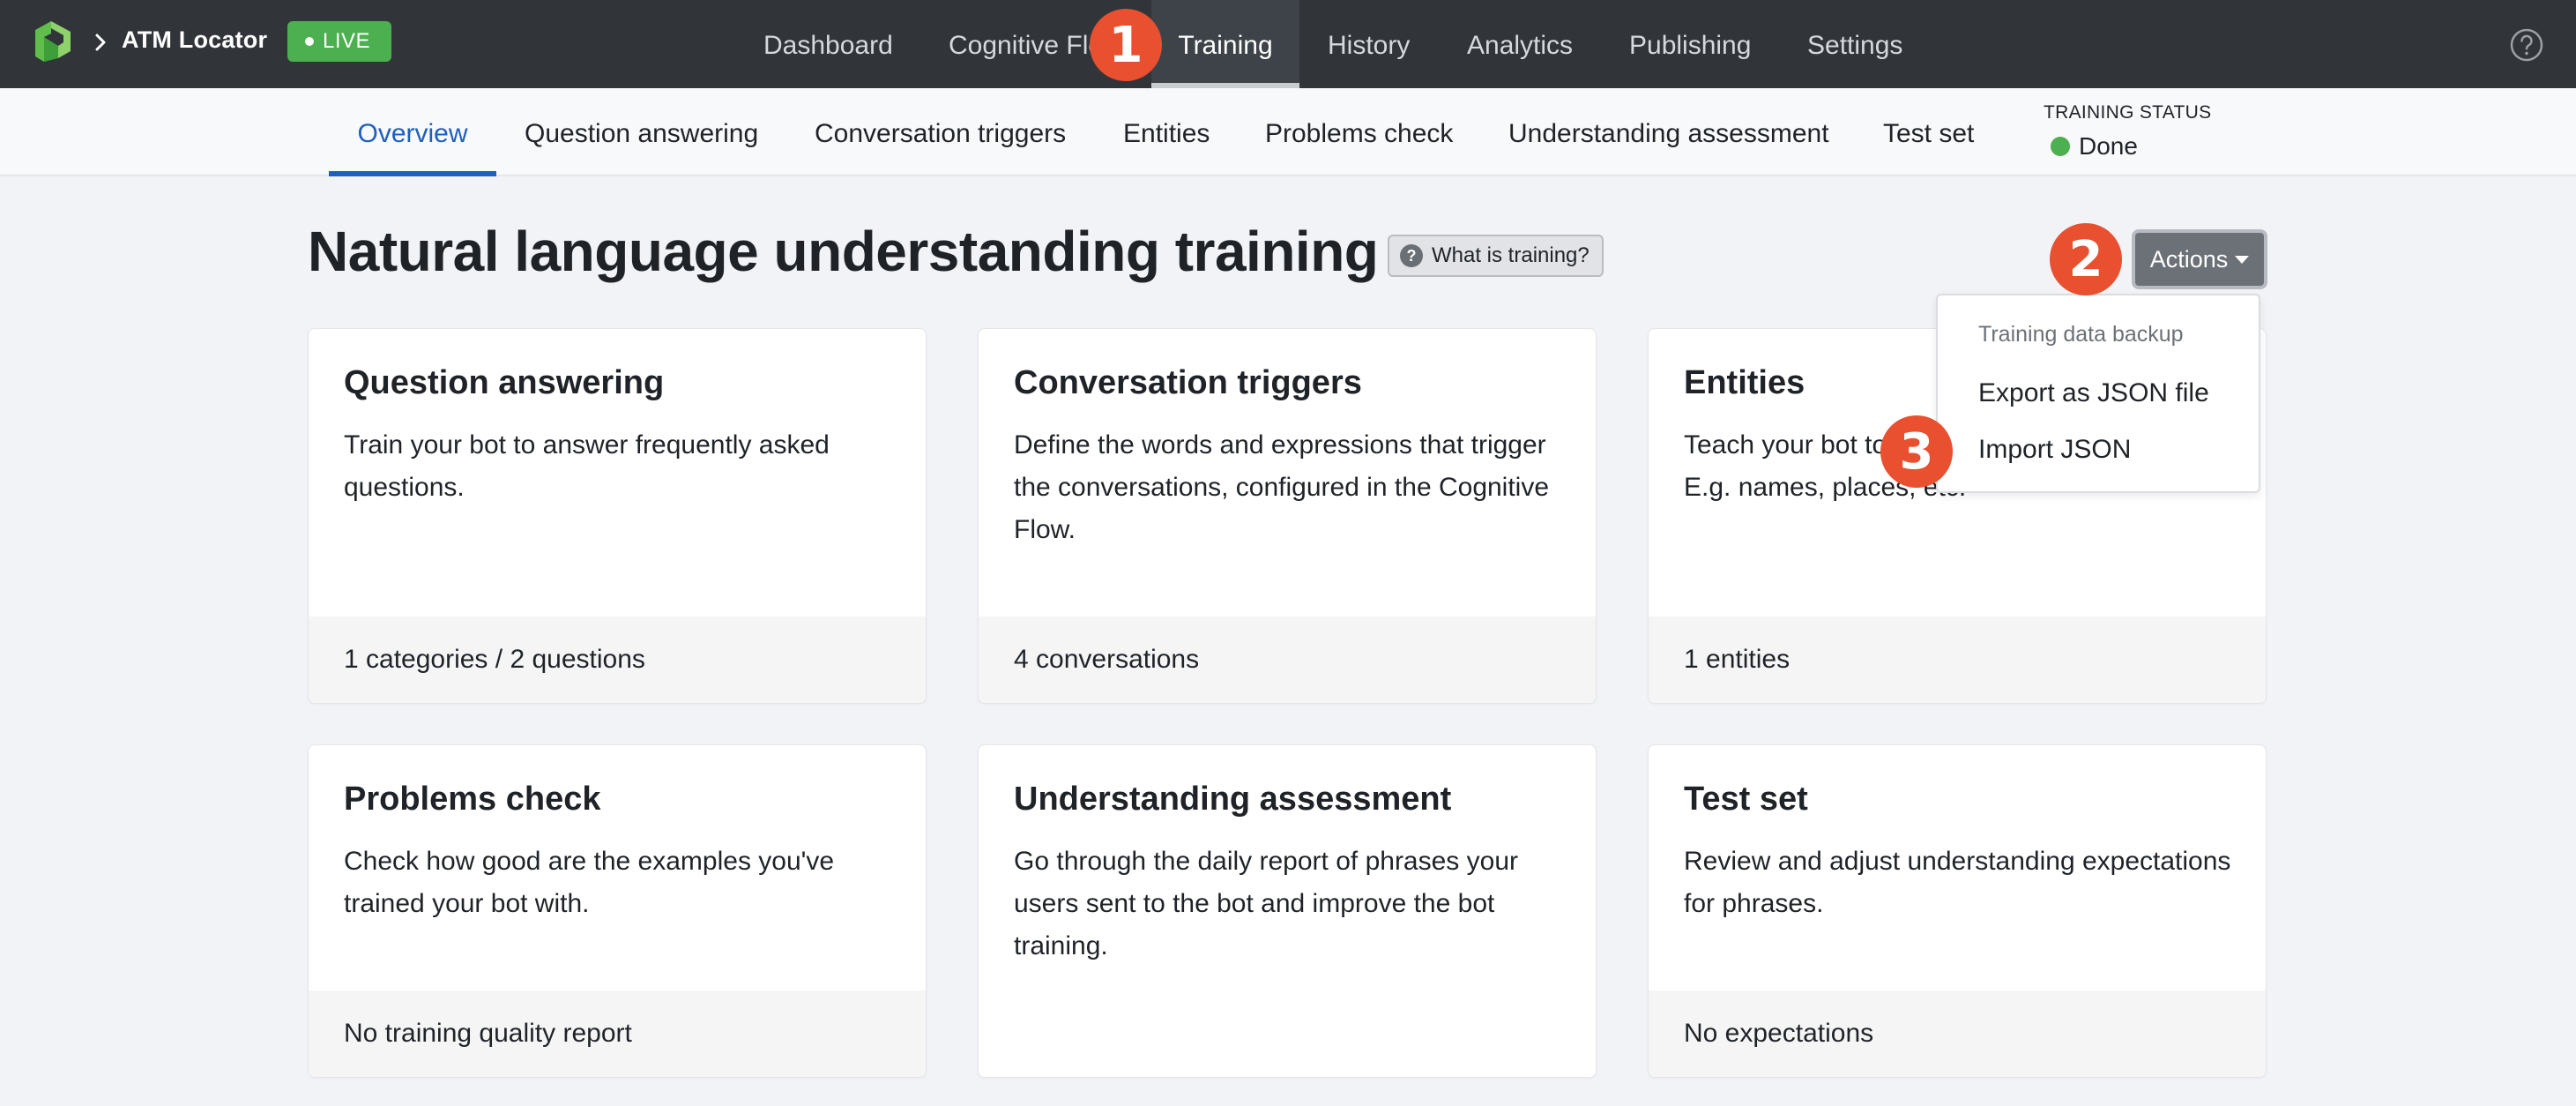 Image resolution: width=2576 pixels, height=1106 pixels. What do you see at coordinates (1520, 44) in the screenshot?
I see `nav-analytics: Analytics` at bounding box center [1520, 44].